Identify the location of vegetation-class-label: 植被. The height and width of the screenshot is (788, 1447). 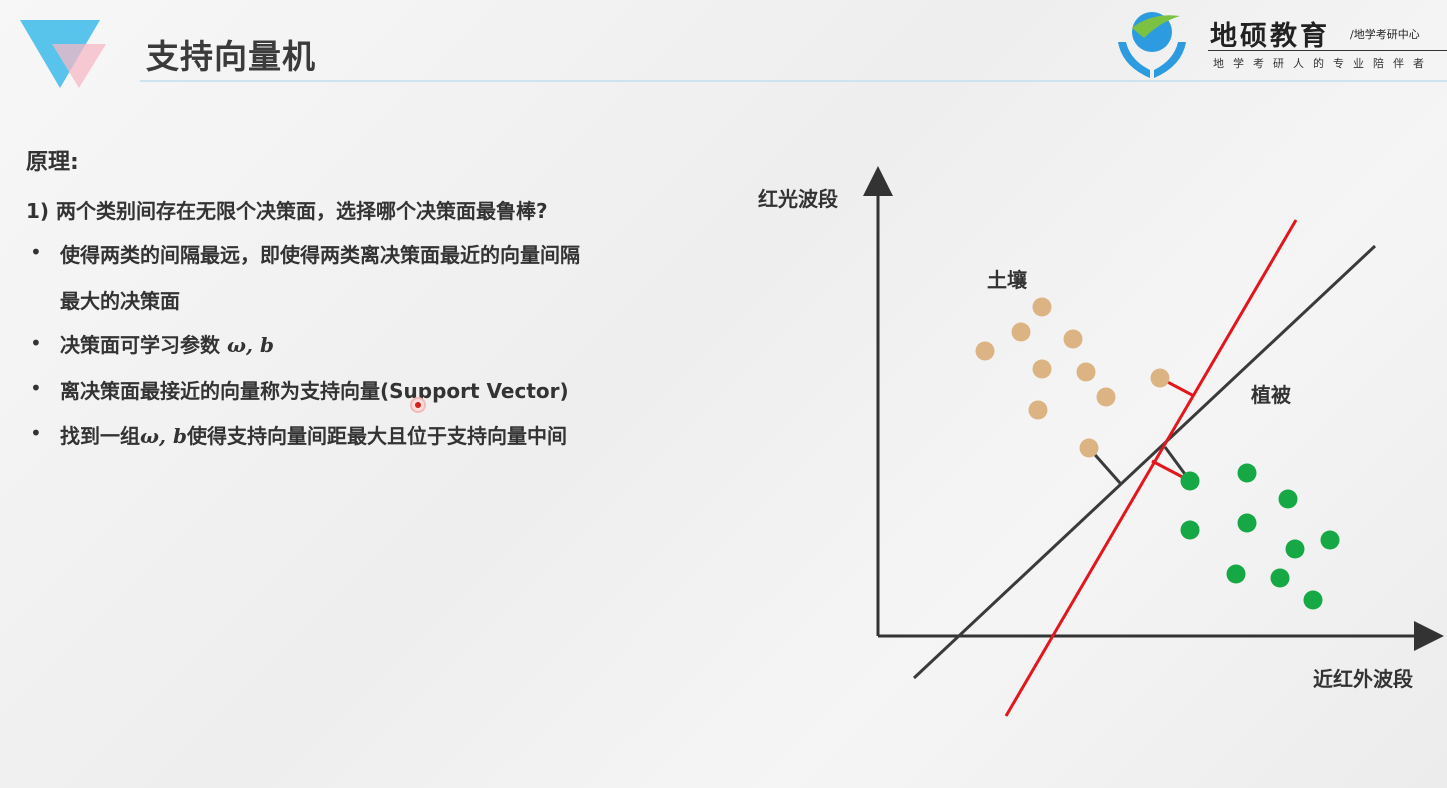
(1271, 395).